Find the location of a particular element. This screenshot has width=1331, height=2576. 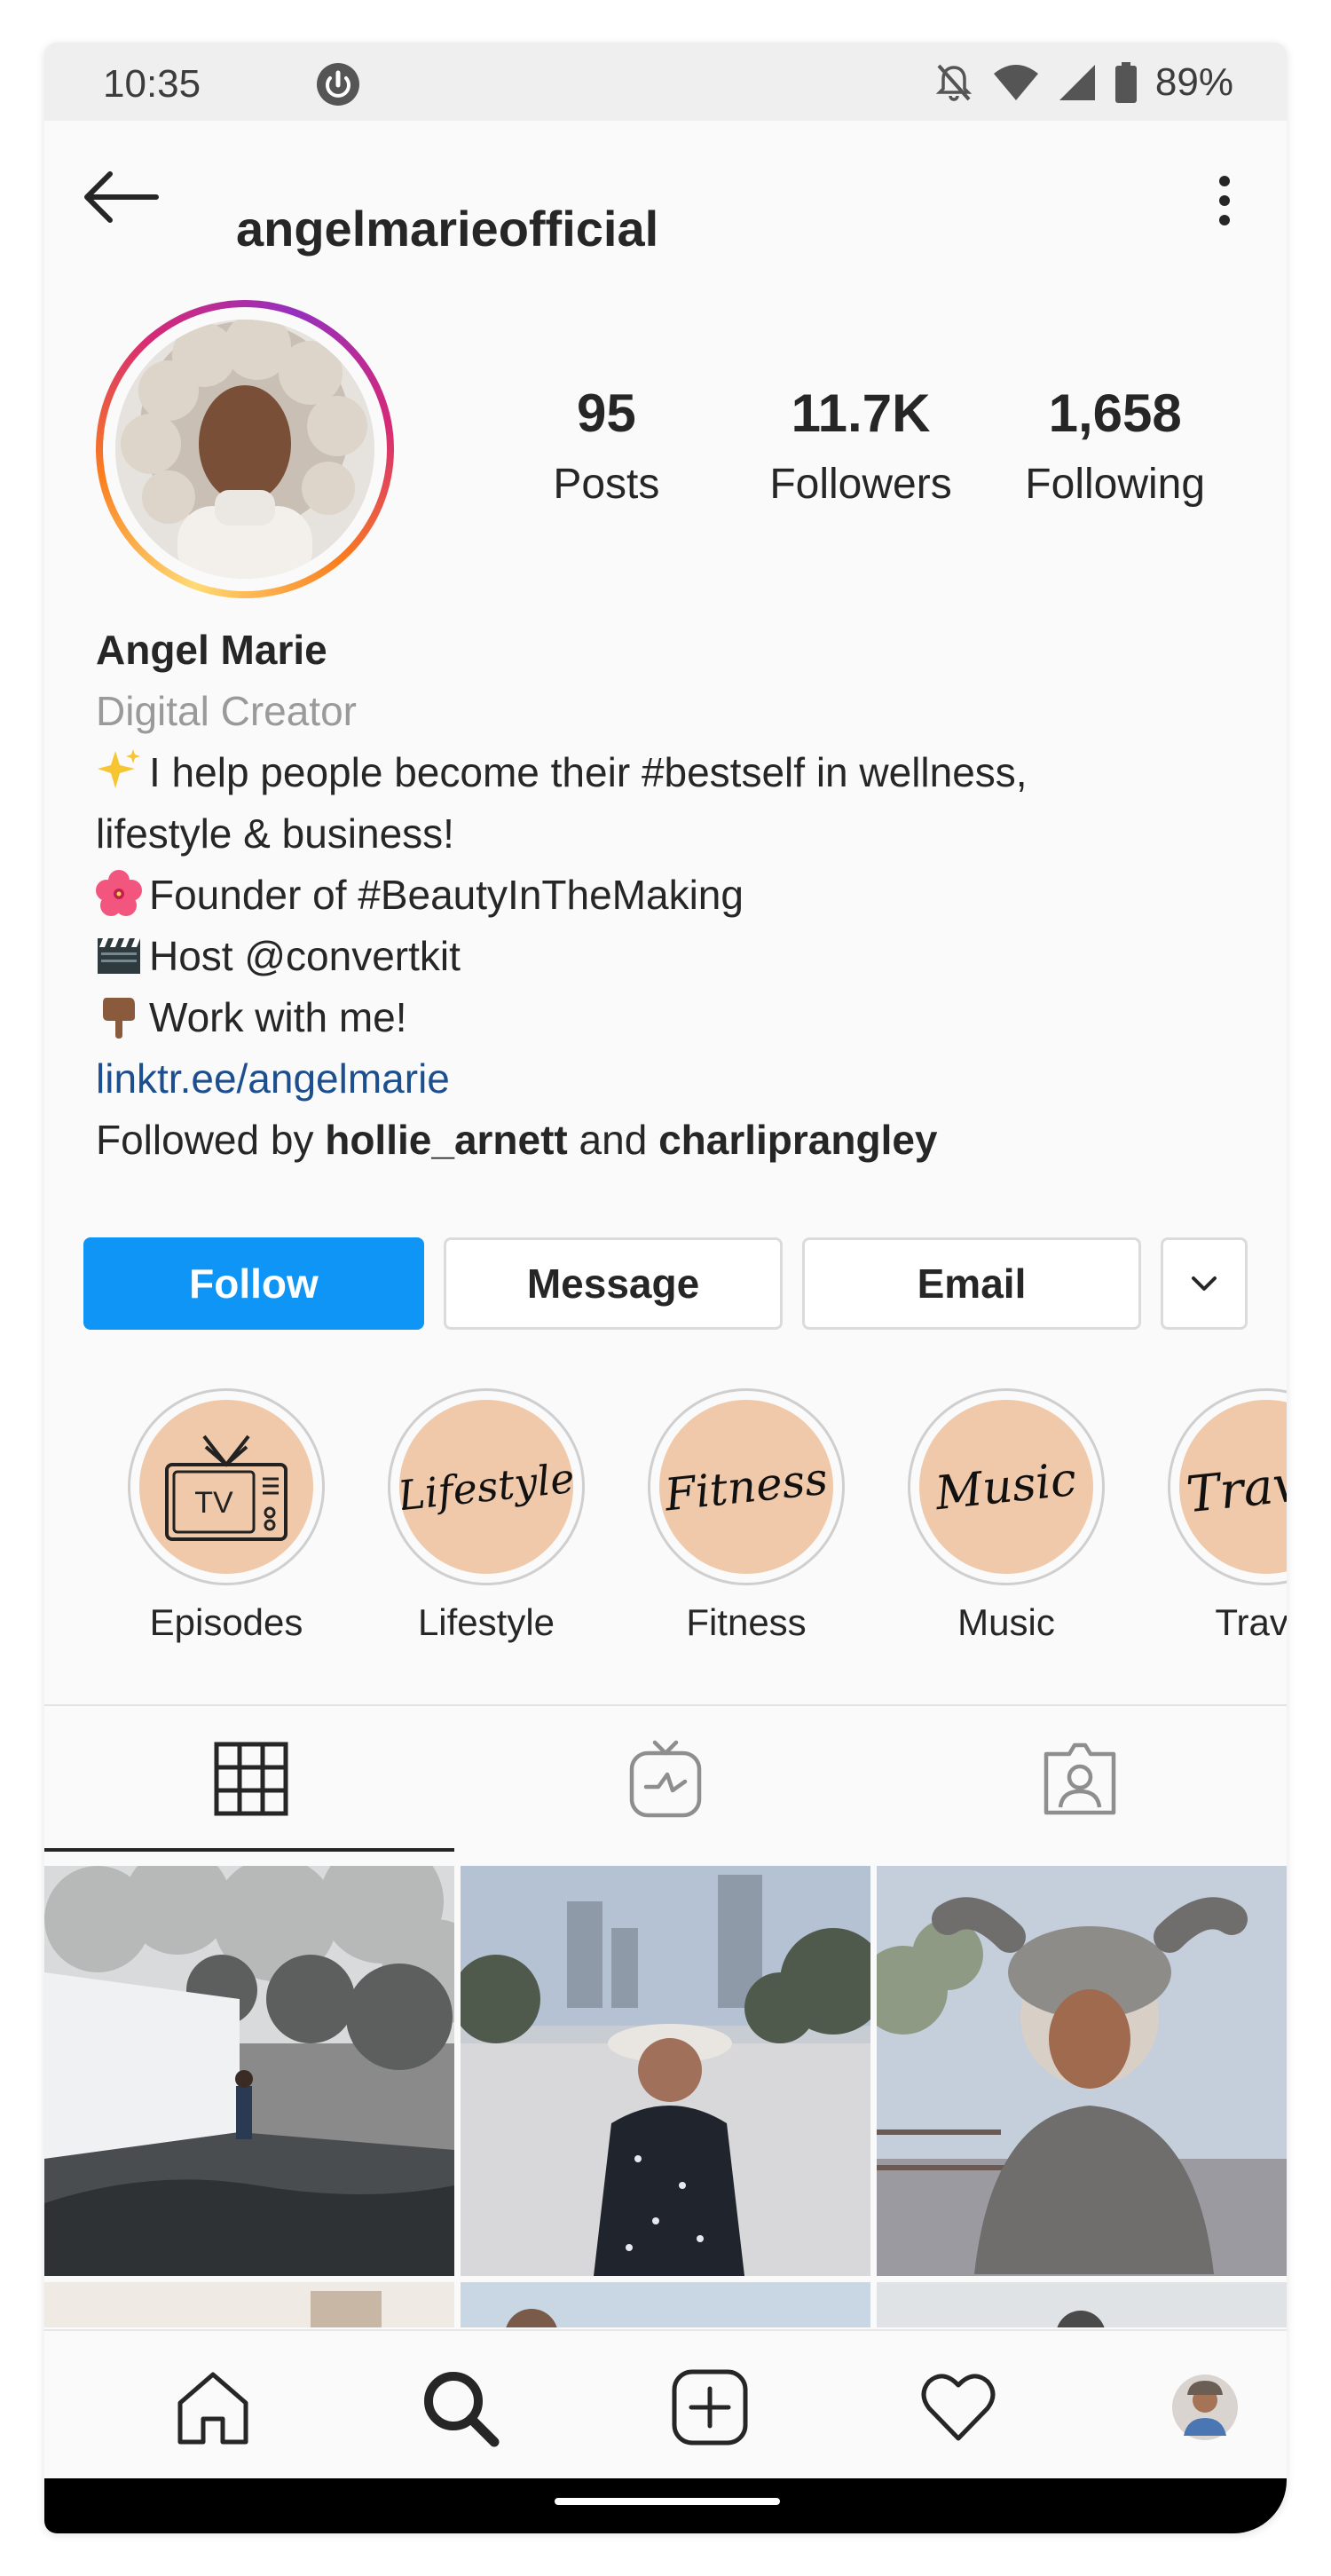

highlight-label: Episodes is located at coordinates (226, 1622).